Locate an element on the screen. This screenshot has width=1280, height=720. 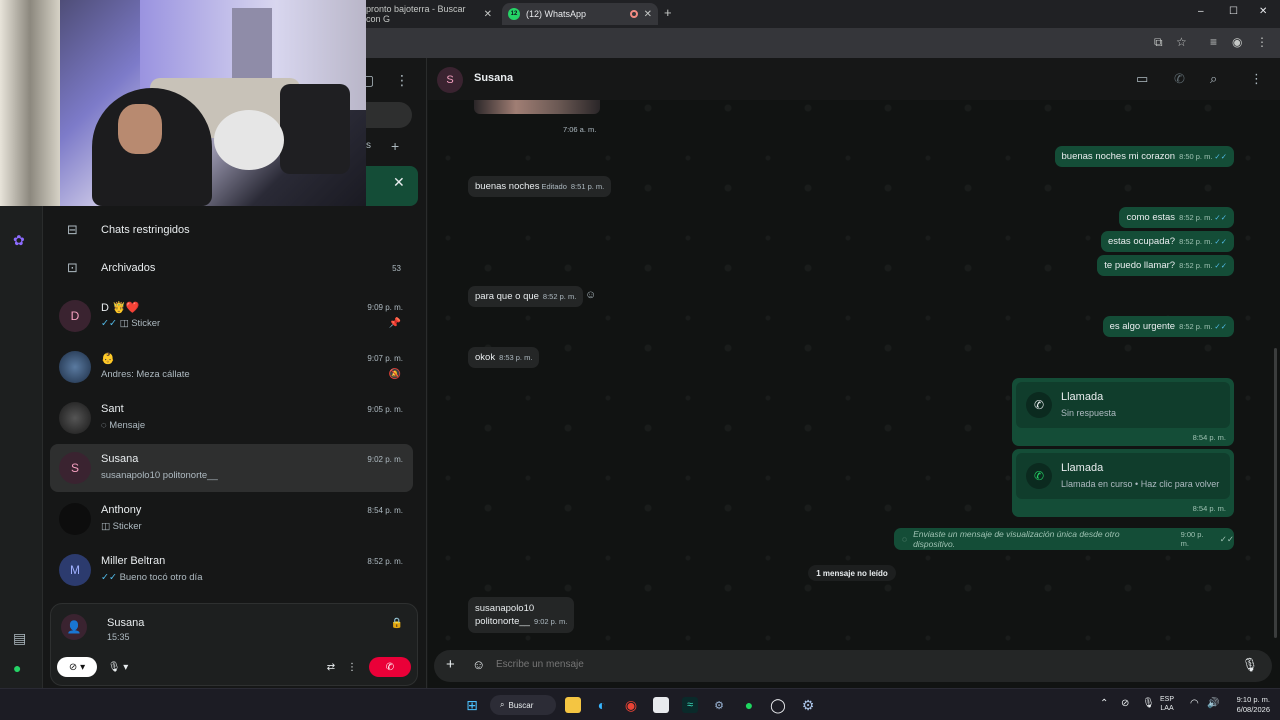
browser-menu-icon: ⋮ is located at coordinates (1262, 42).